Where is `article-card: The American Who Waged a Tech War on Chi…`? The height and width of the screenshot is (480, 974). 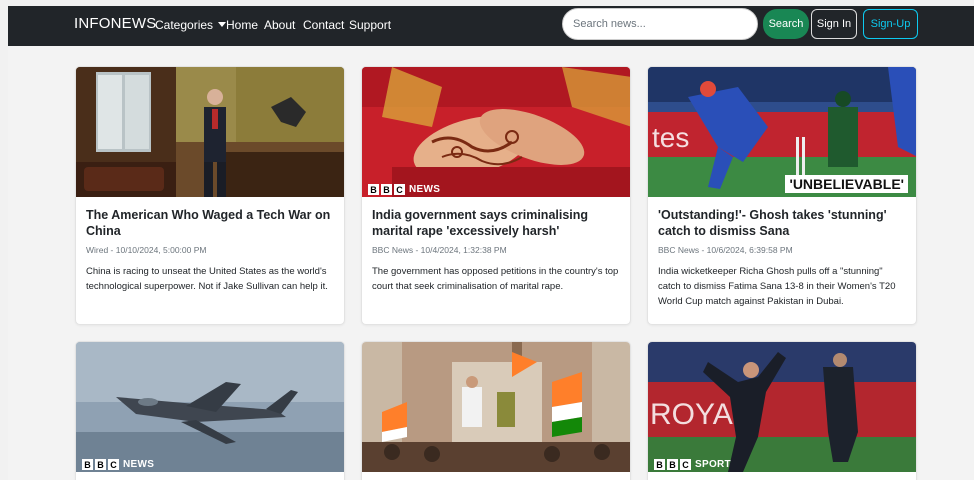
article-card: The American Who Waged a Tech War on Chi… is located at coordinates (210, 195).